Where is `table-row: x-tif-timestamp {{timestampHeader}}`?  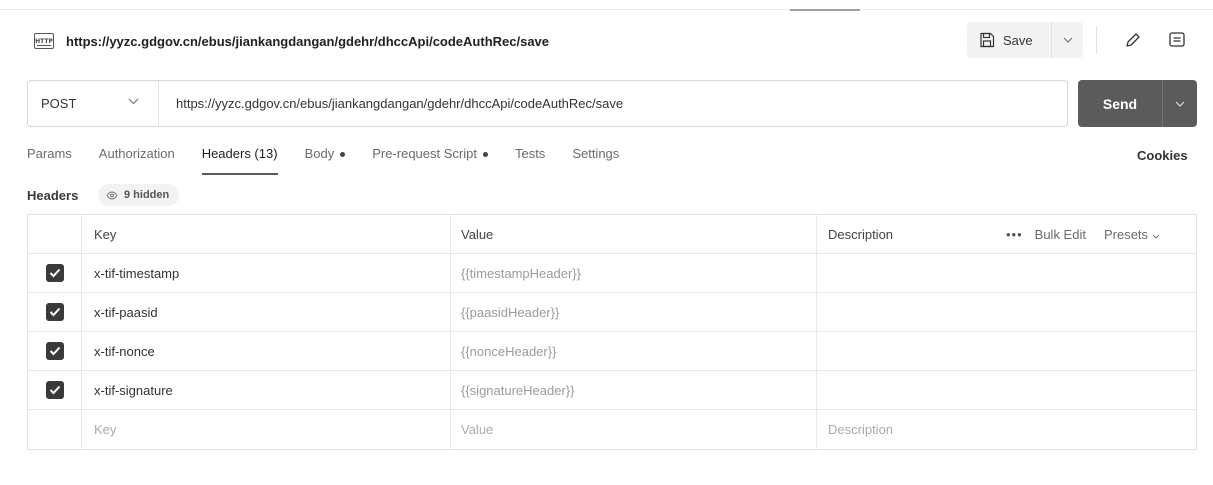
table-row: x-tif-timestamp {{timestampHeader}} is located at coordinates (612, 273).